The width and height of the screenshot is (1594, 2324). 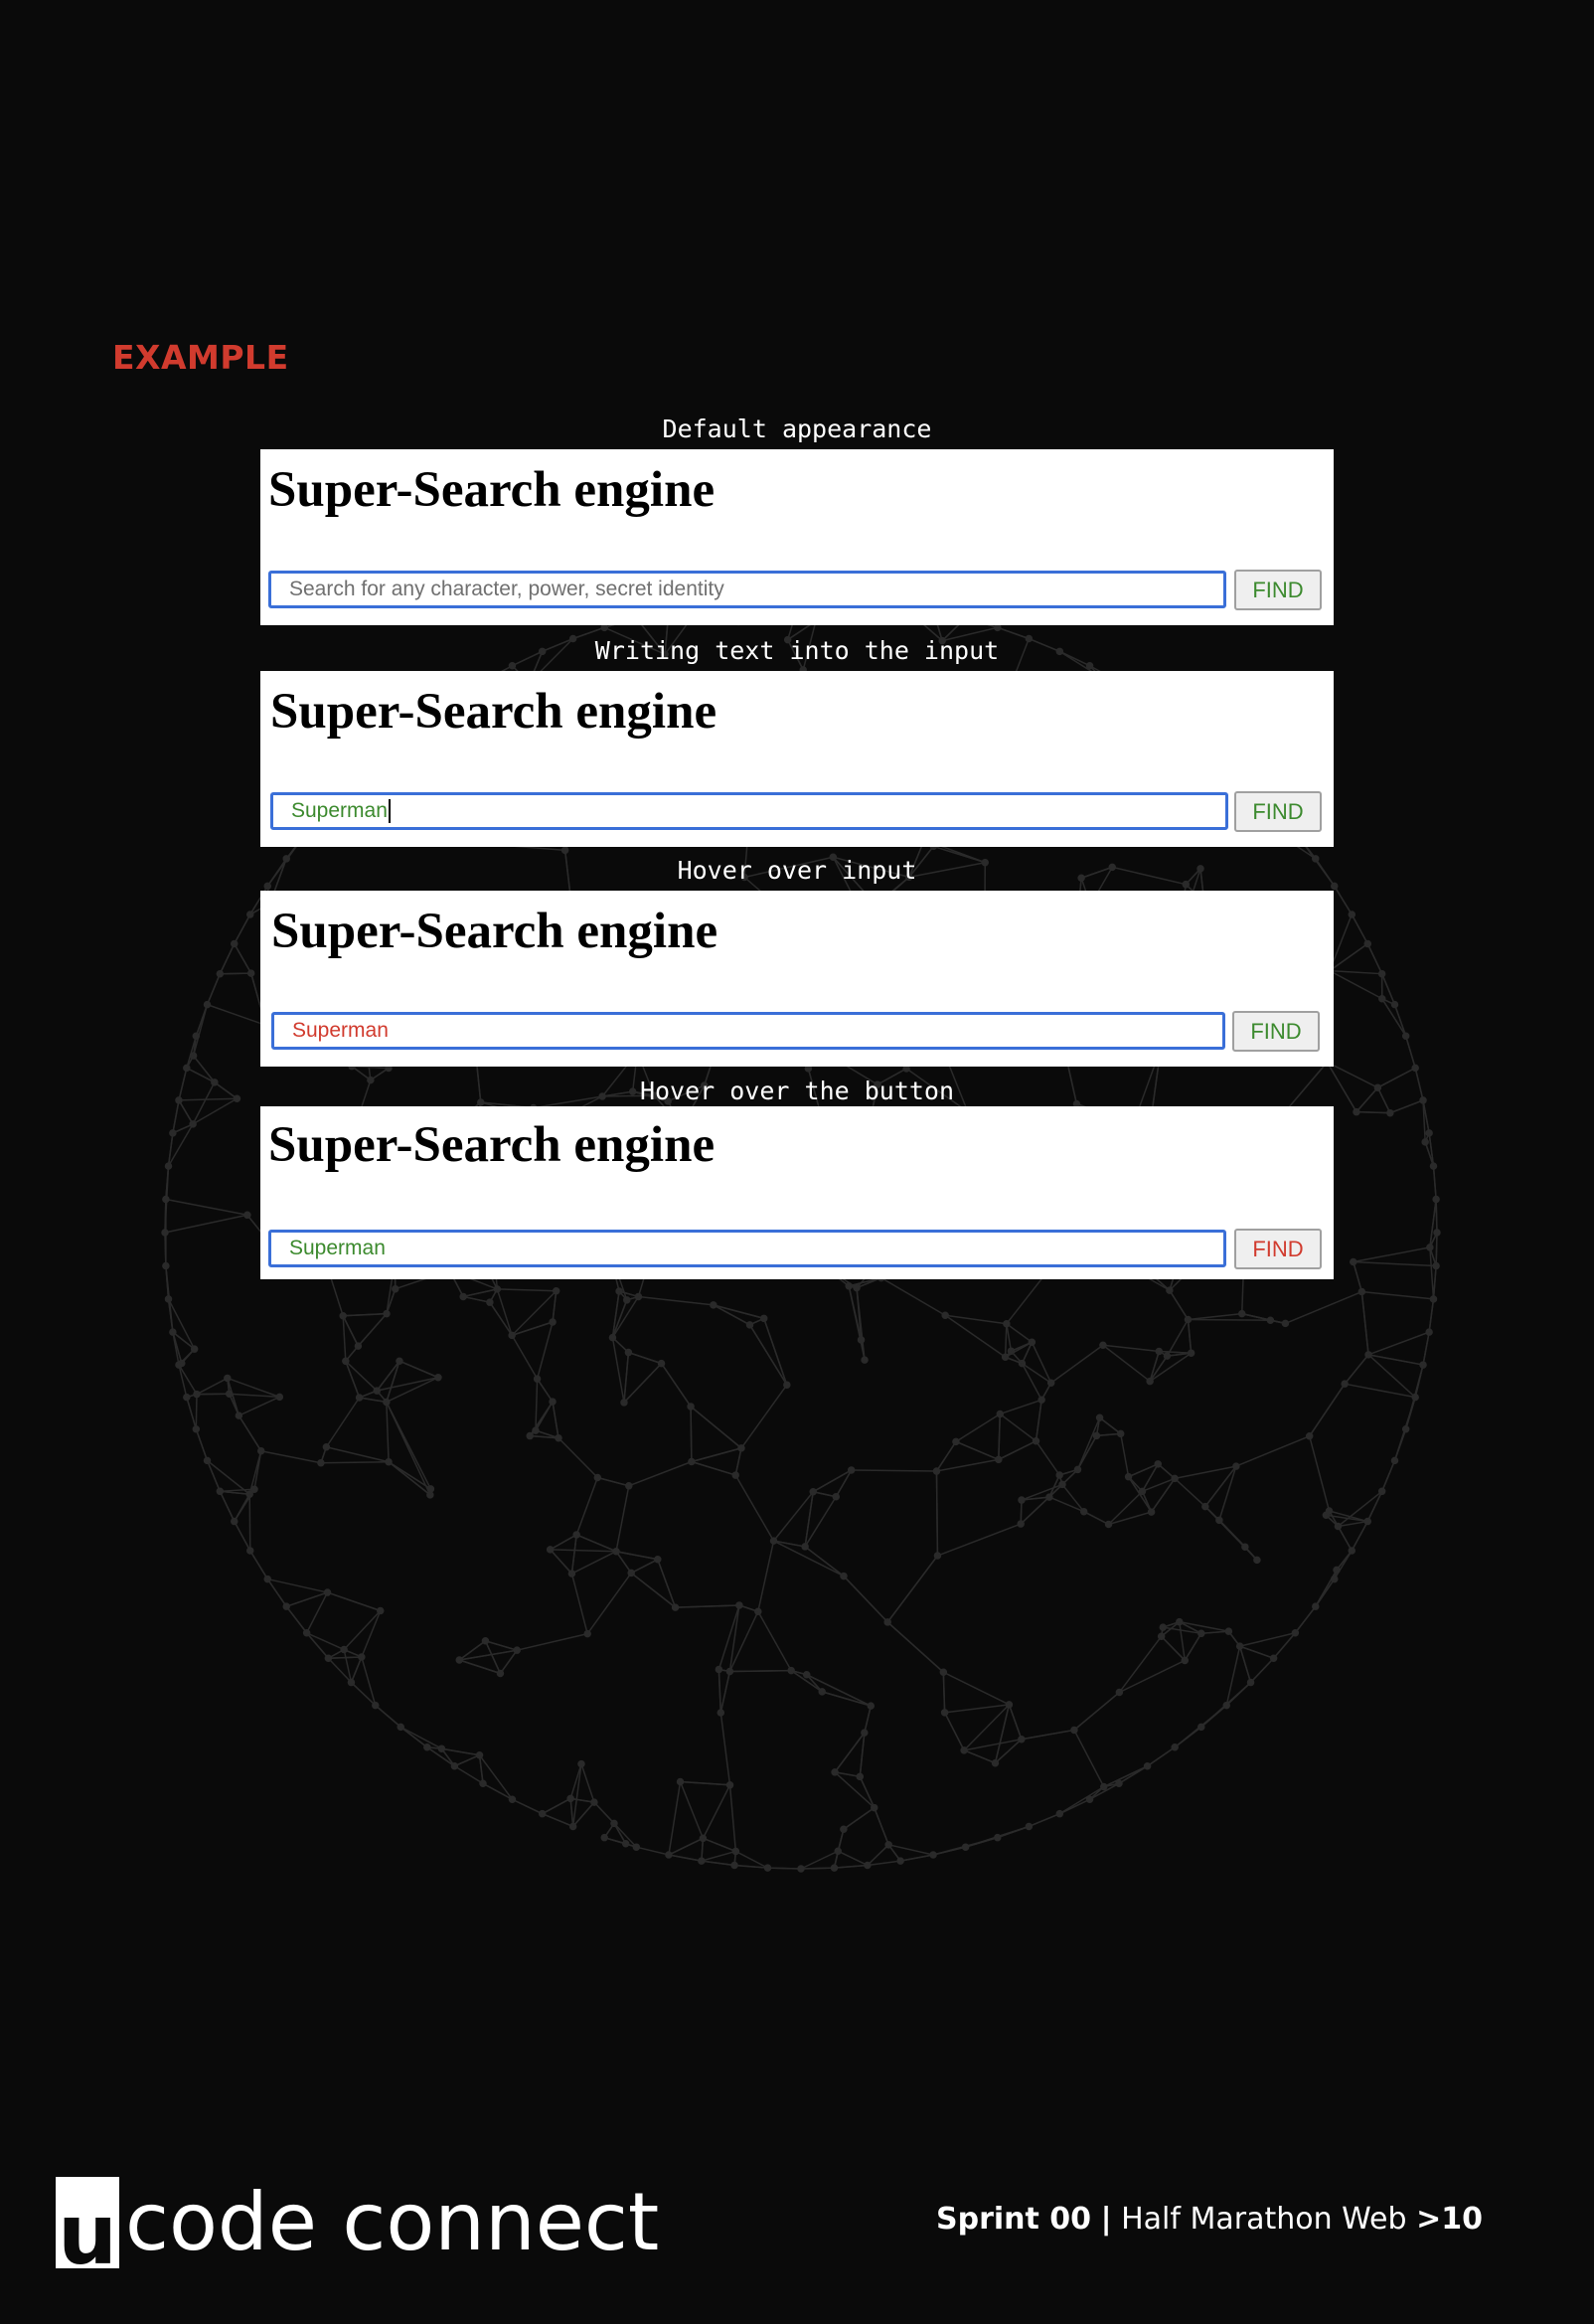 What do you see at coordinates (392, 2222) in the screenshot?
I see `logo-text: code connect` at bounding box center [392, 2222].